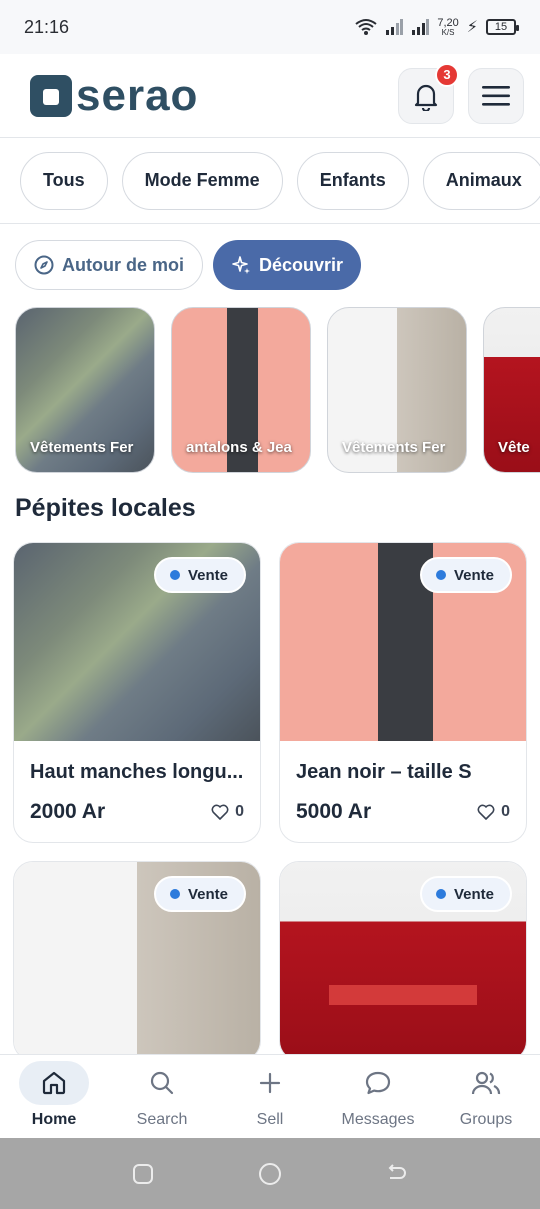 Image resolution: width=540 pixels, height=1209 pixels. Describe the element at coordinates (461, 93) in the screenshot. I see `header-actions: 3` at that location.